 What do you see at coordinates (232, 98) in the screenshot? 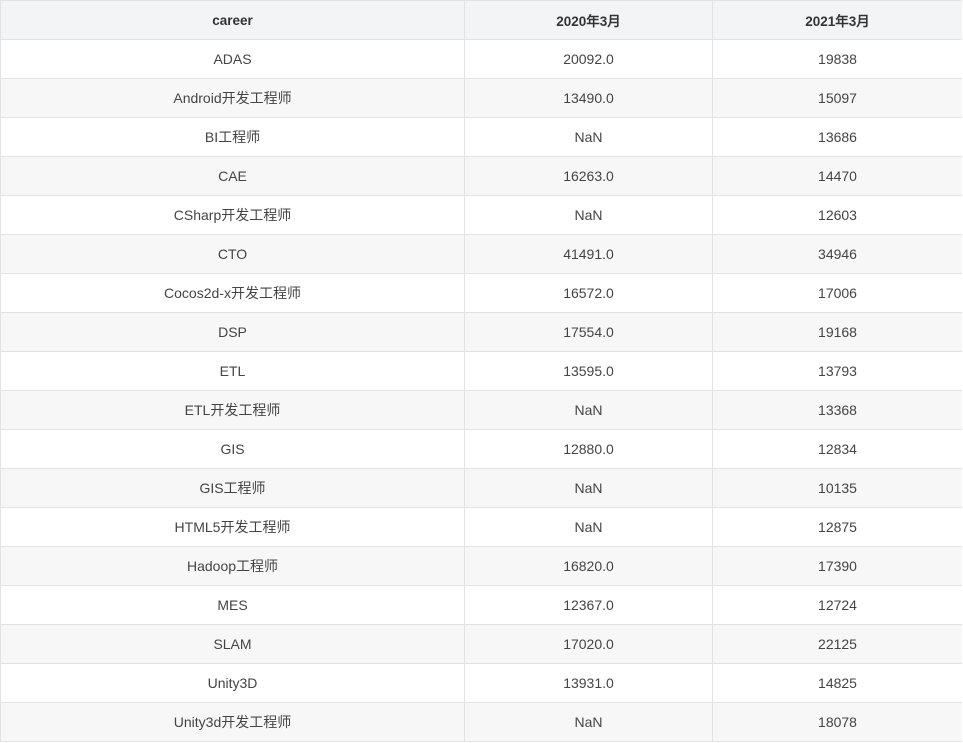
I see `career-cell: Android开发工程师` at bounding box center [232, 98].